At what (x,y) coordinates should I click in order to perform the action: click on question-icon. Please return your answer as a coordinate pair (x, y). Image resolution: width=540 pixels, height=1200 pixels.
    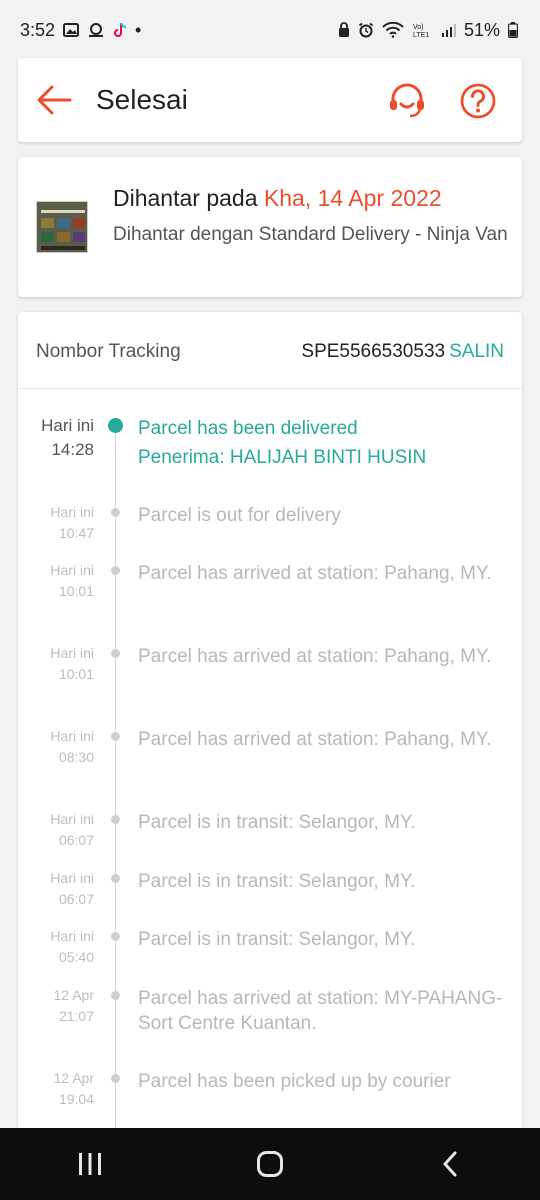
    Looking at the image, I should click on (478, 101).